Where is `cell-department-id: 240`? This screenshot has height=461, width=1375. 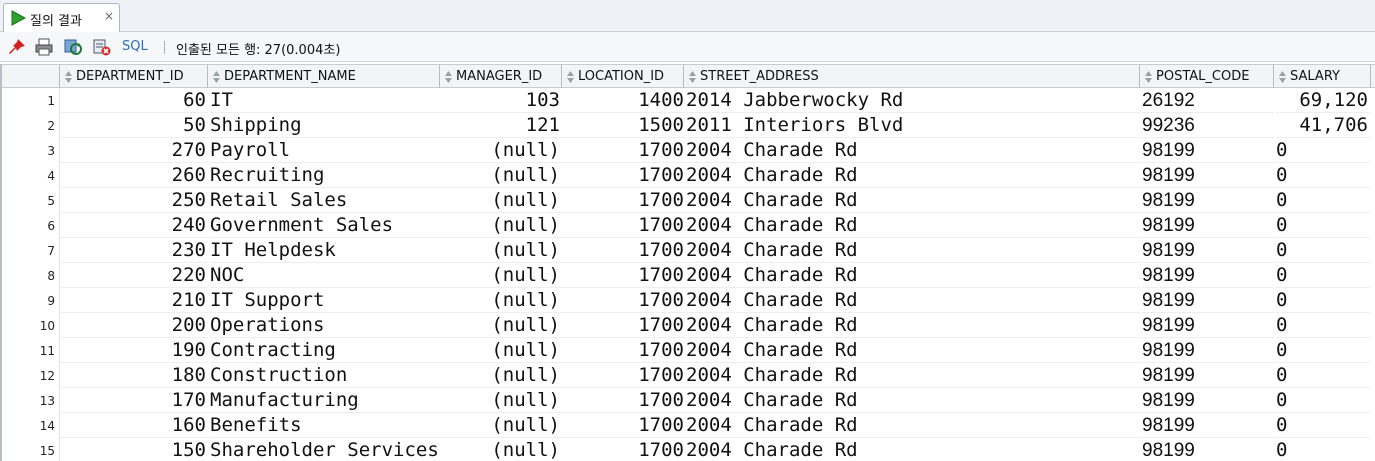 cell-department-id: 240 is located at coordinates (134, 225).